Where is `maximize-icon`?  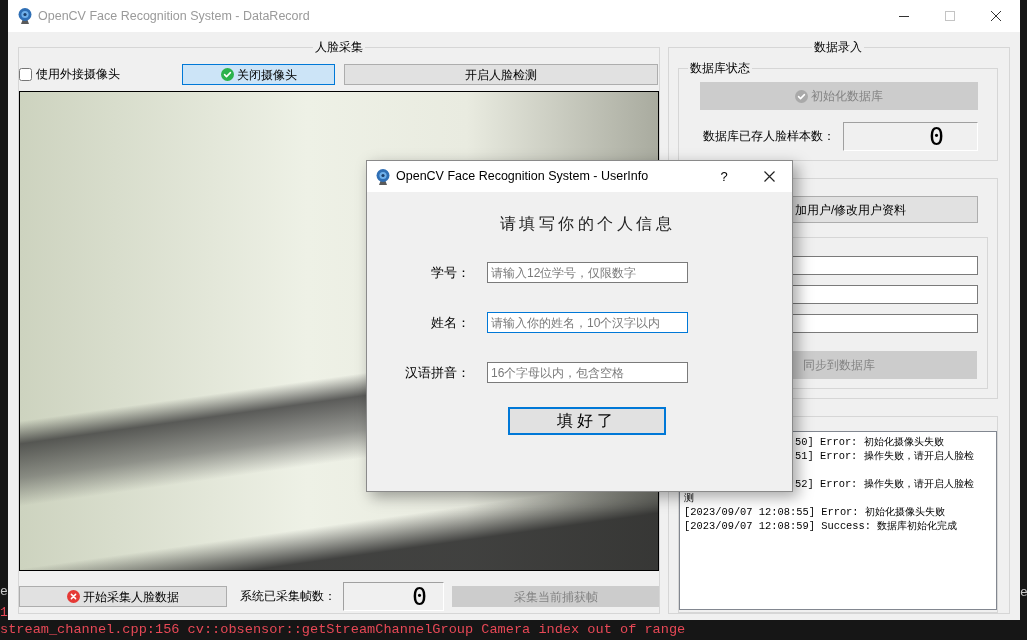
maximize-icon is located at coordinates (950, 16).